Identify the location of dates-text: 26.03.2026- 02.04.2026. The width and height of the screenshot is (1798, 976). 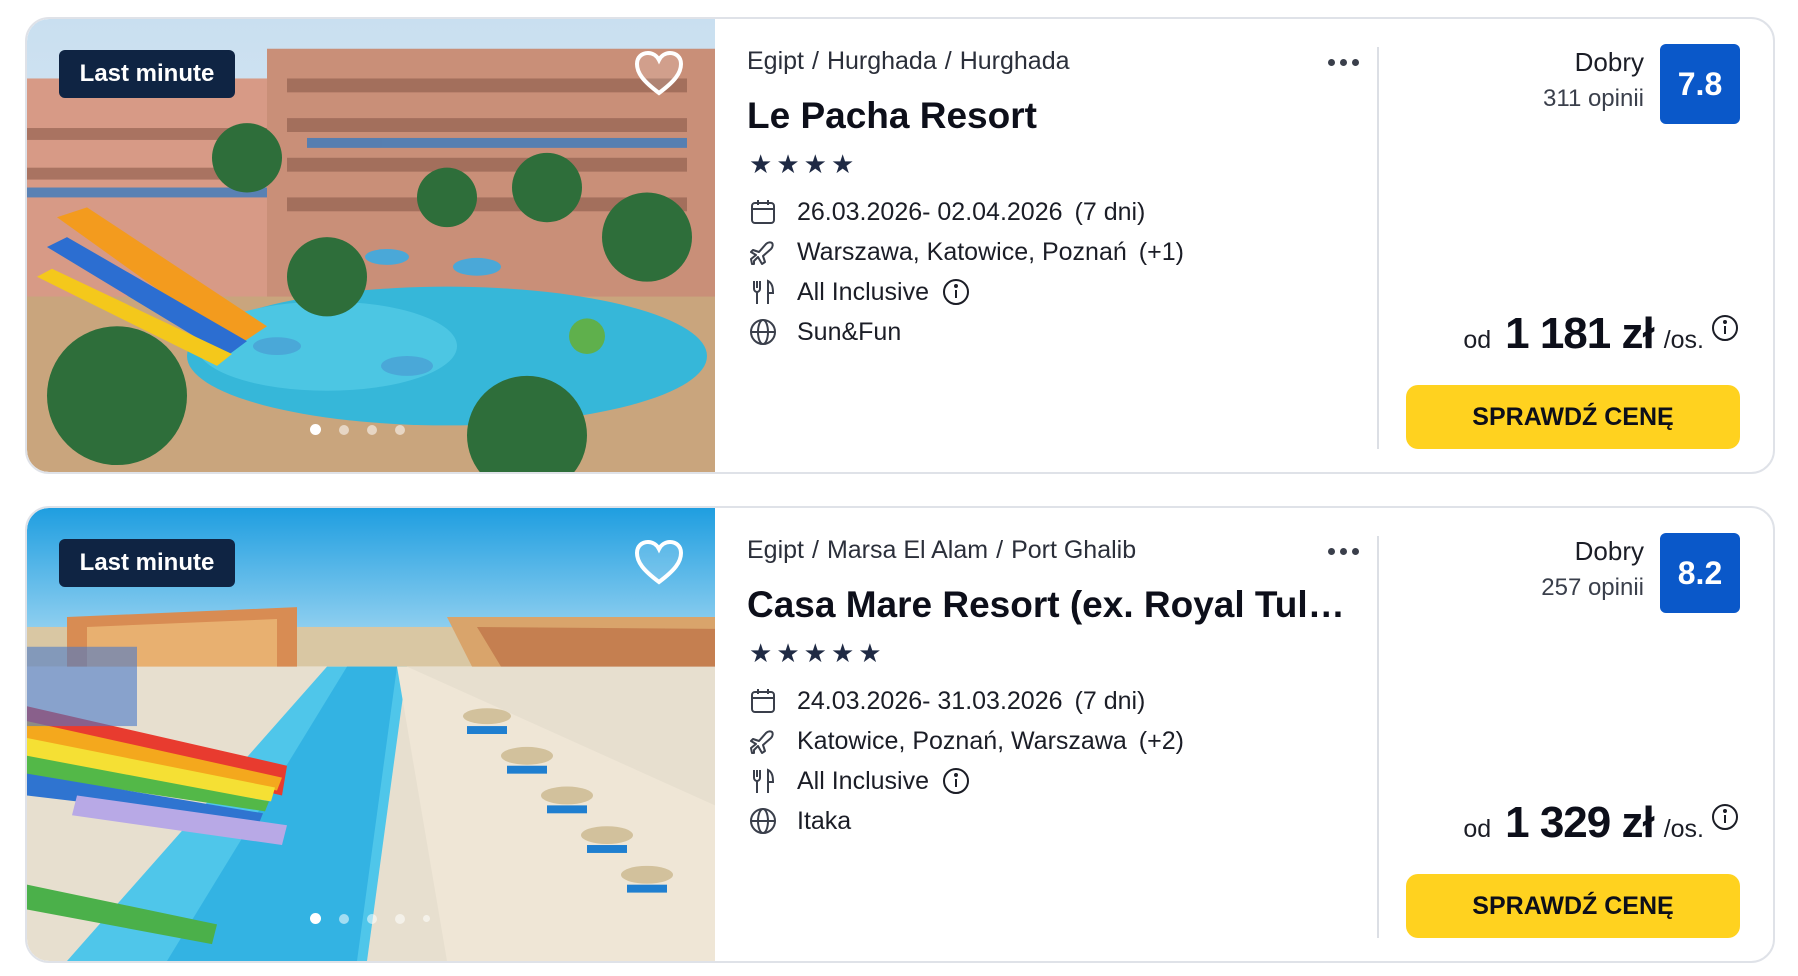
(930, 211).